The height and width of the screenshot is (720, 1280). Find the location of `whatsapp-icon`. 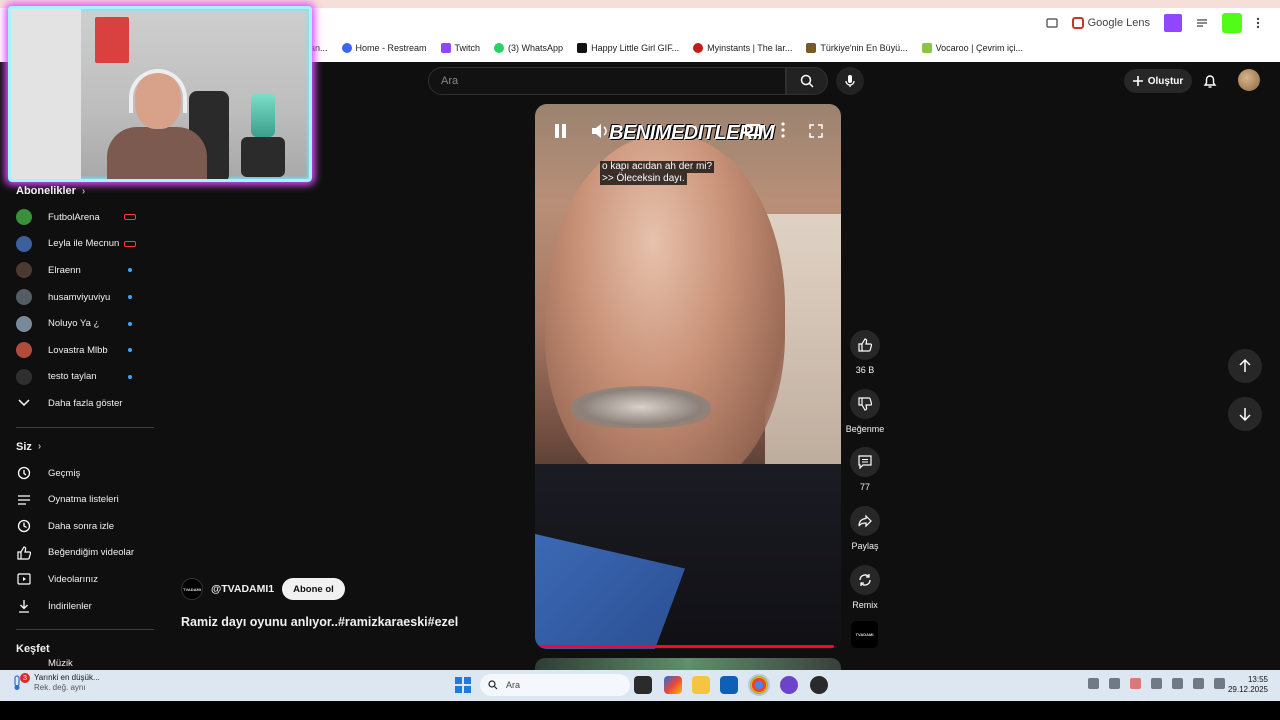

whatsapp-icon is located at coordinates (499, 48).